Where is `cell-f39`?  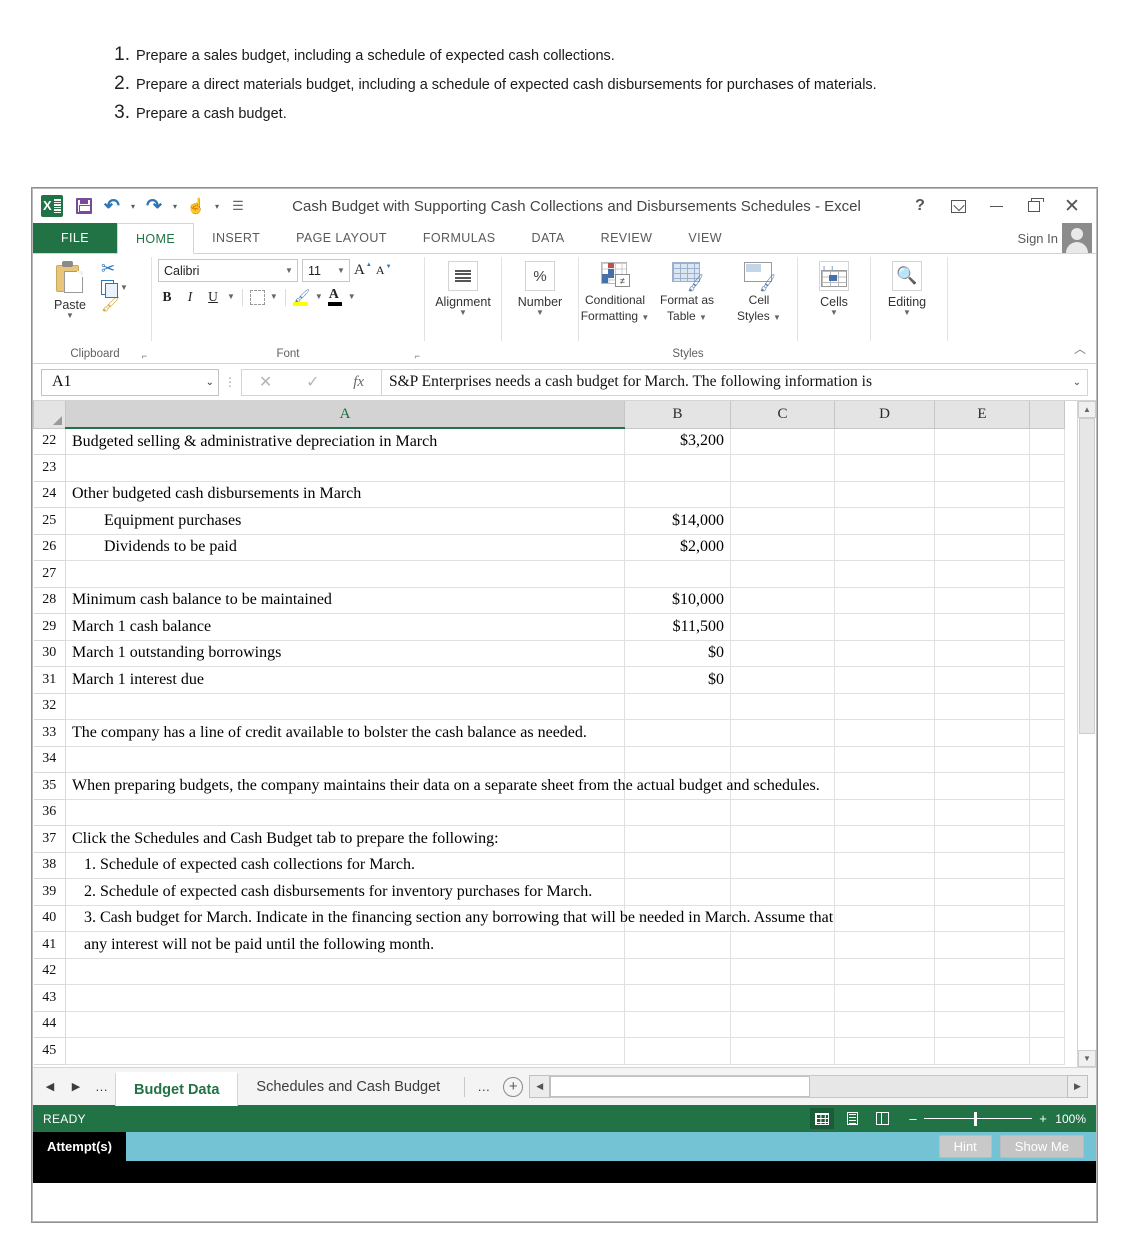 cell-f39 is located at coordinates (1047, 892).